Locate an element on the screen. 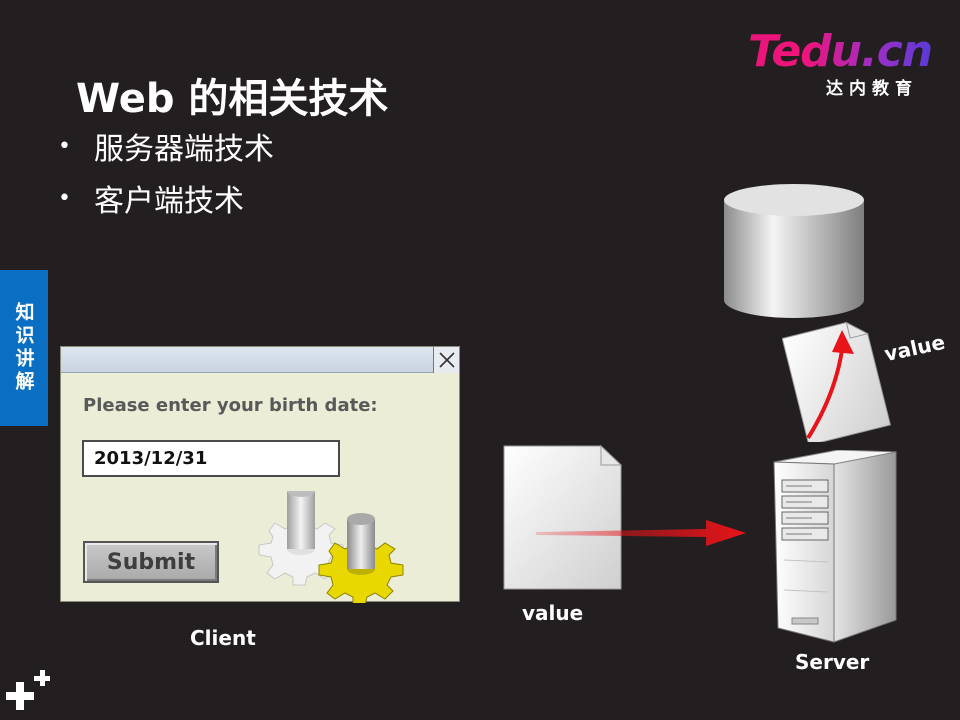  curved-arrow-icon is located at coordinates (830, 385).